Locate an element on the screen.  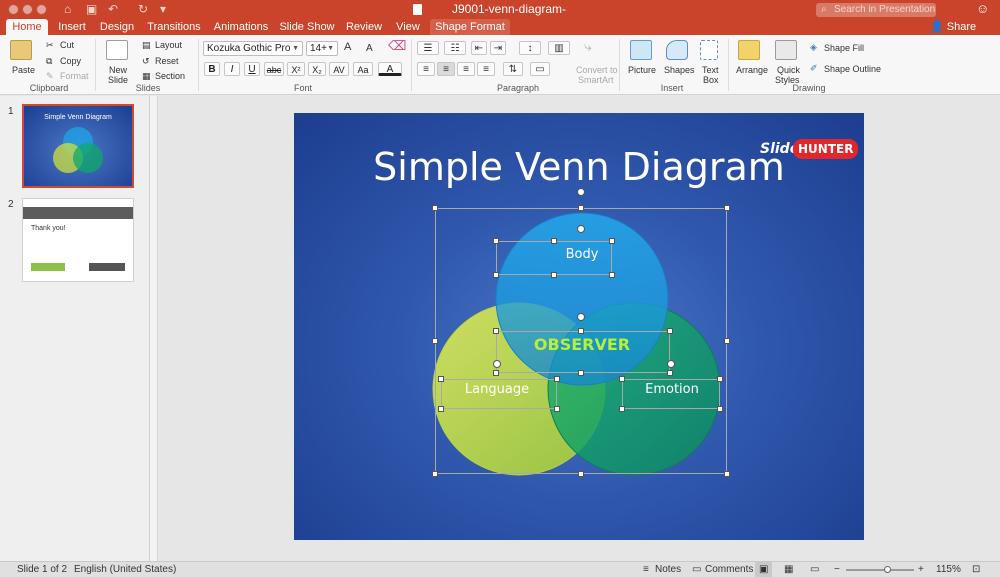
tab-animations: Animations is located at coordinates (241, 27).